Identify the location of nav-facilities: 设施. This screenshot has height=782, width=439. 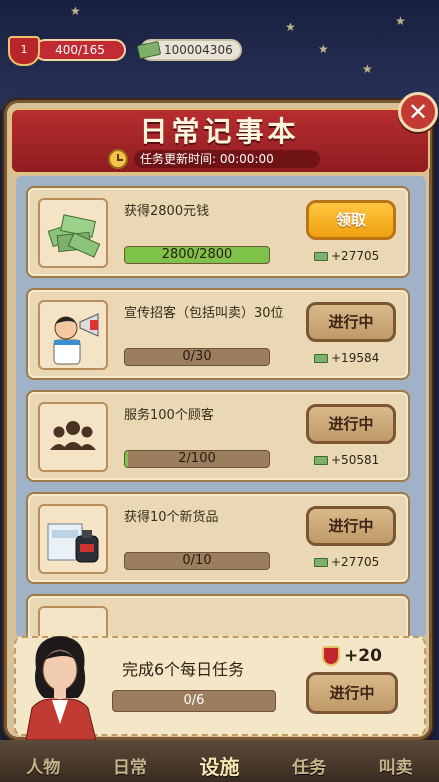
(219, 765).